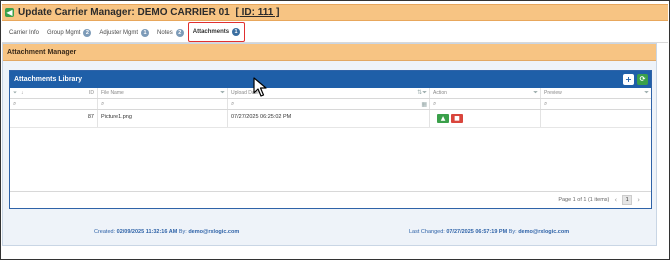 Image resolution: width=670 pixels, height=260 pixels. I want to click on tab-attachments: Attachments 1, so click(216, 32).